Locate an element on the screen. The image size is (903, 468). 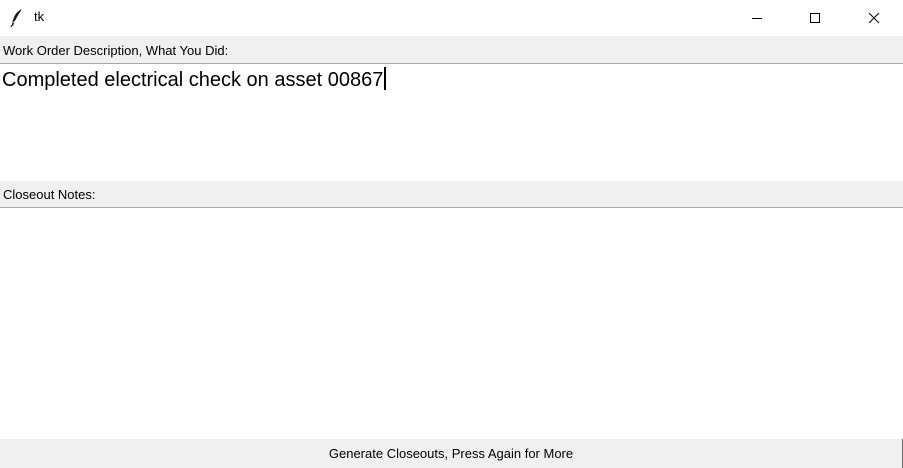
title-bar: tk is located at coordinates (451, 18).